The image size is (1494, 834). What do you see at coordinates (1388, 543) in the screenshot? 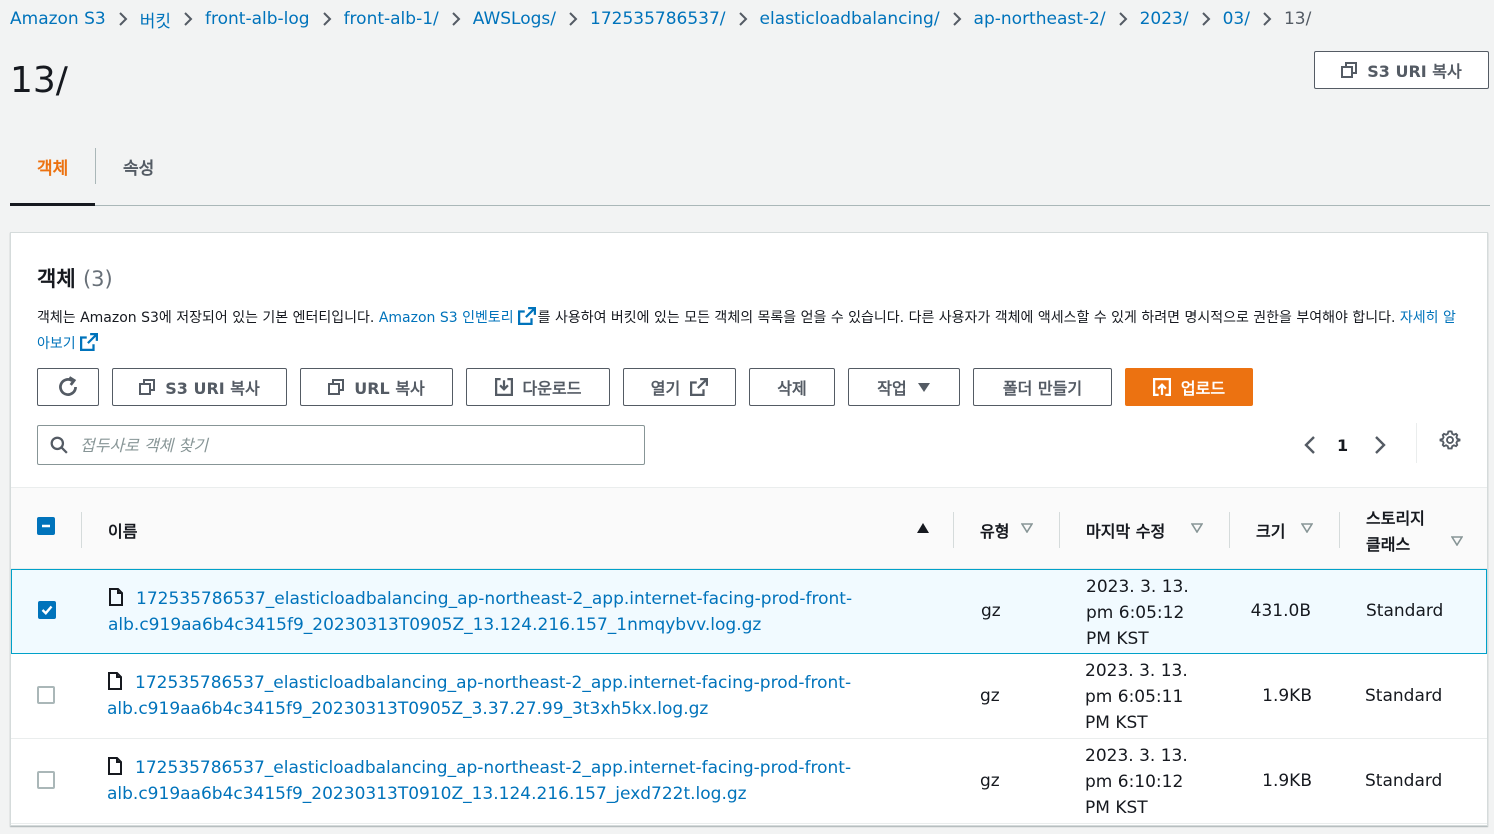
I see `column-header-storage-class-line2: 클래스` at bounding box center [1388, 543].